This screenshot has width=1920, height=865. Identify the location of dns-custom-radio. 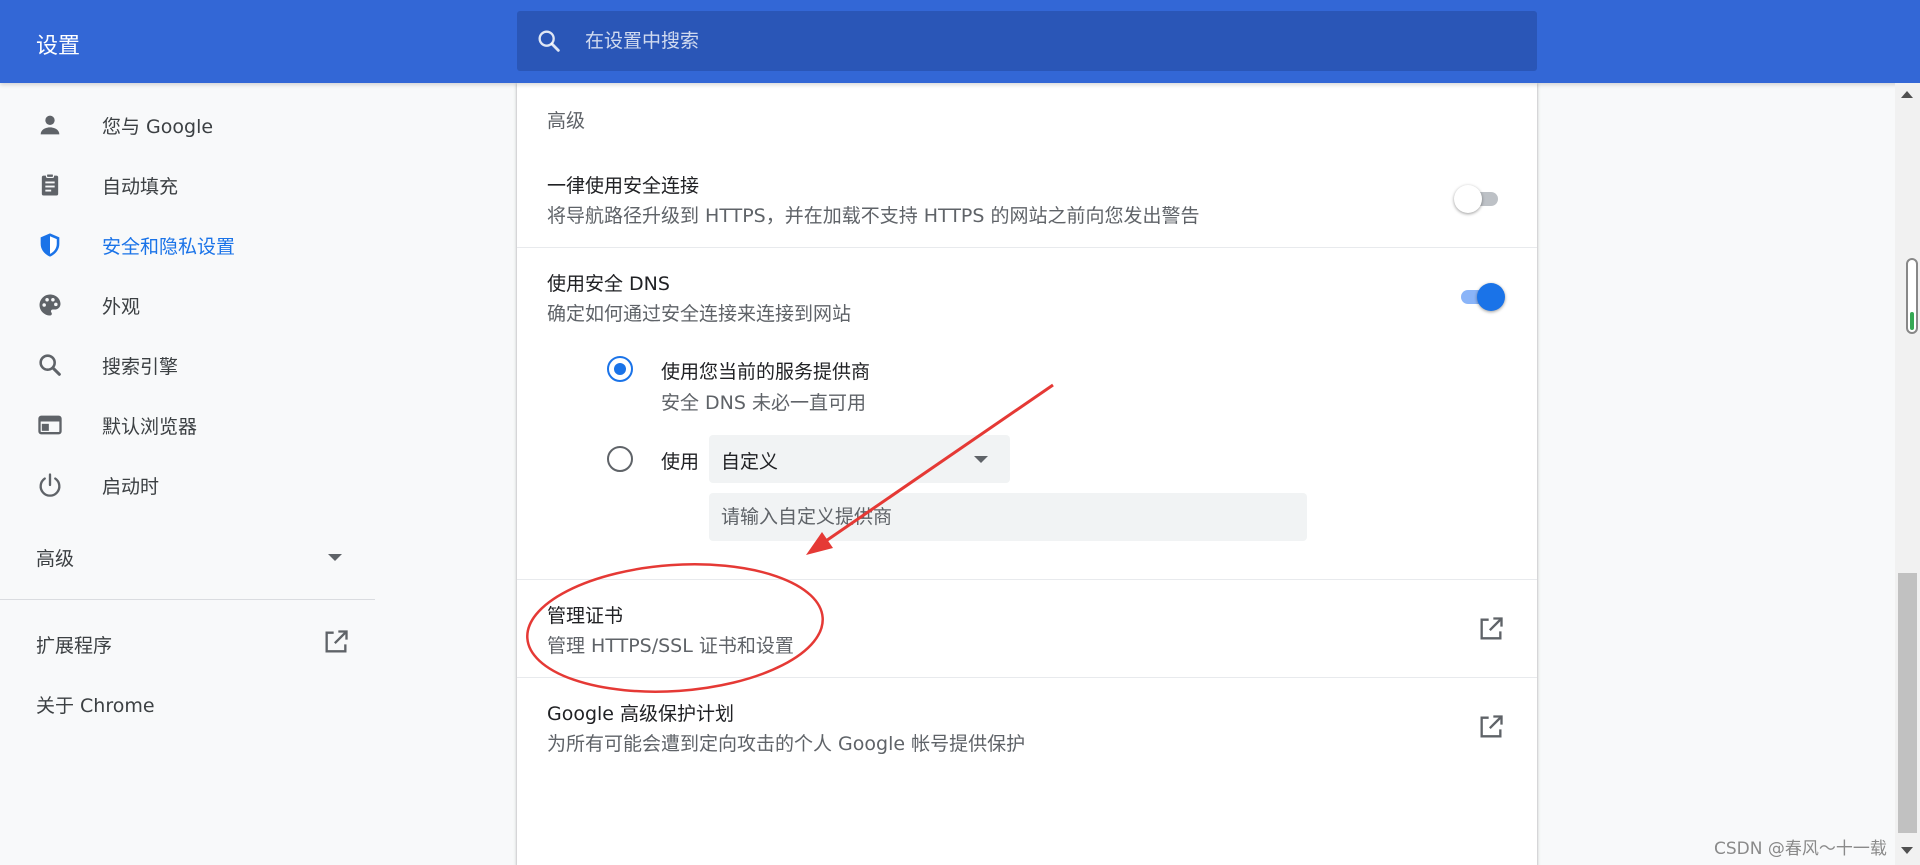
(620, 459).